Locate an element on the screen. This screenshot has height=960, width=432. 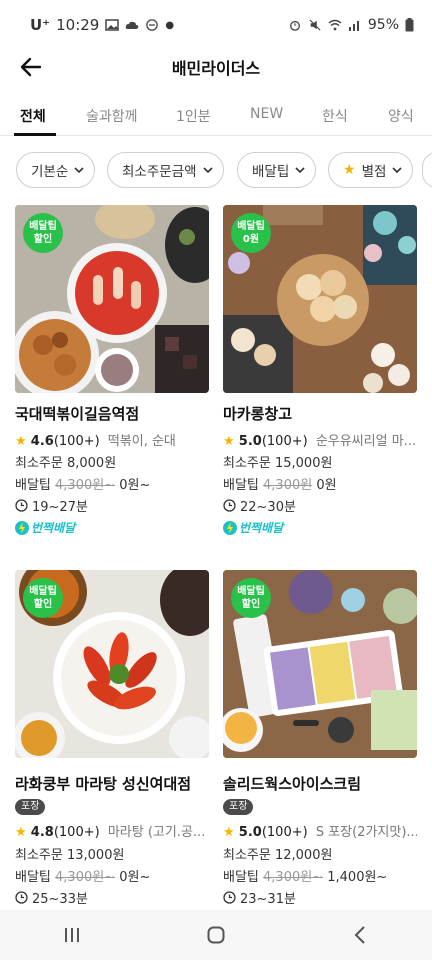
time-text: 19~27분 is located at coordinates (60, 507).